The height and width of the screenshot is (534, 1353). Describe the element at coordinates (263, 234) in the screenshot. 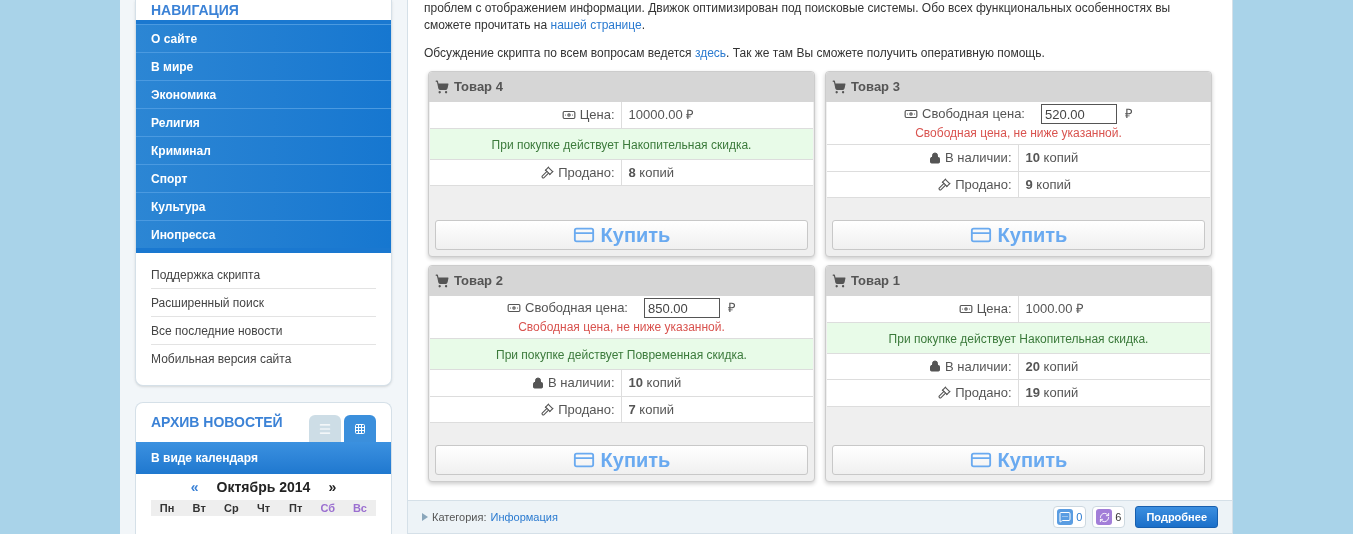

I see `nav-menu-item: Инопресса` at that location.